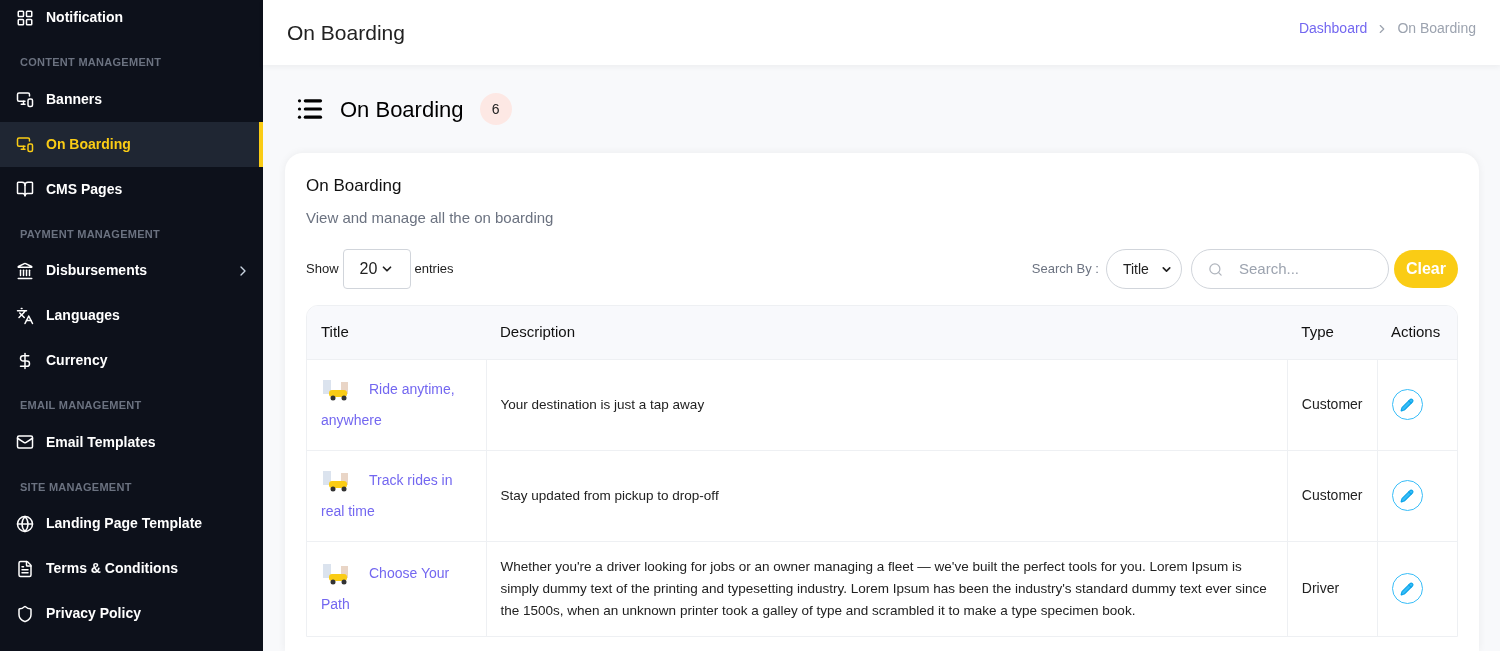 Image resolution: width=1500 pixels, height=651 pixels. I want to click on row-title-link: Ride anytime, anywhere, so click(396, 404).